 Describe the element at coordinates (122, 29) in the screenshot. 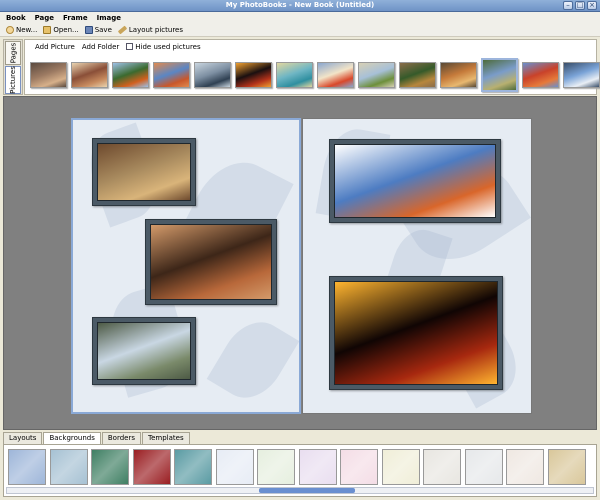

I see `magic-wand-icon` at that location.